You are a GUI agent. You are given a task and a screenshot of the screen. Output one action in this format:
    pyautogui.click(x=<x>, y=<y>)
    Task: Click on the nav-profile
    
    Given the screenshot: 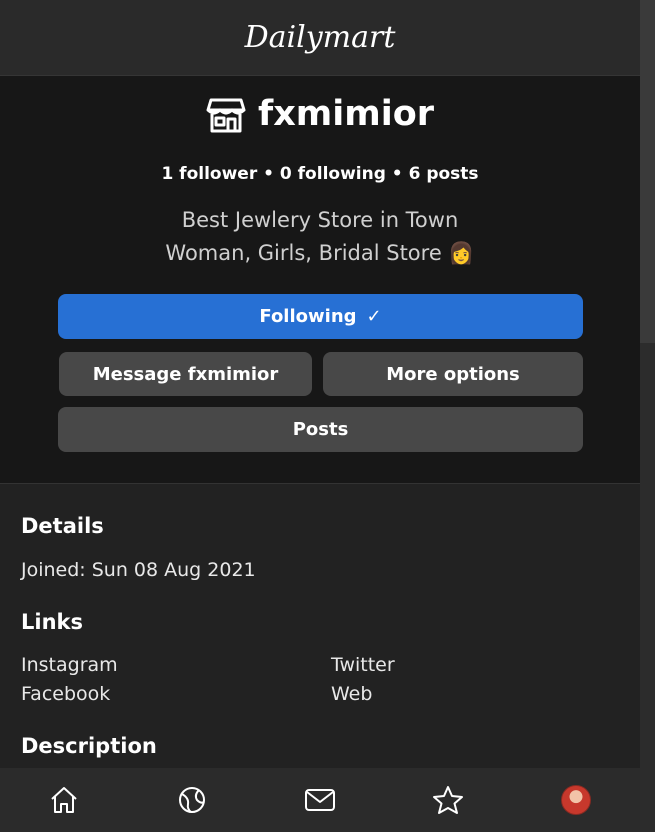 What is the action you would take?
    pyautogui.click(x=576, y=800)
    